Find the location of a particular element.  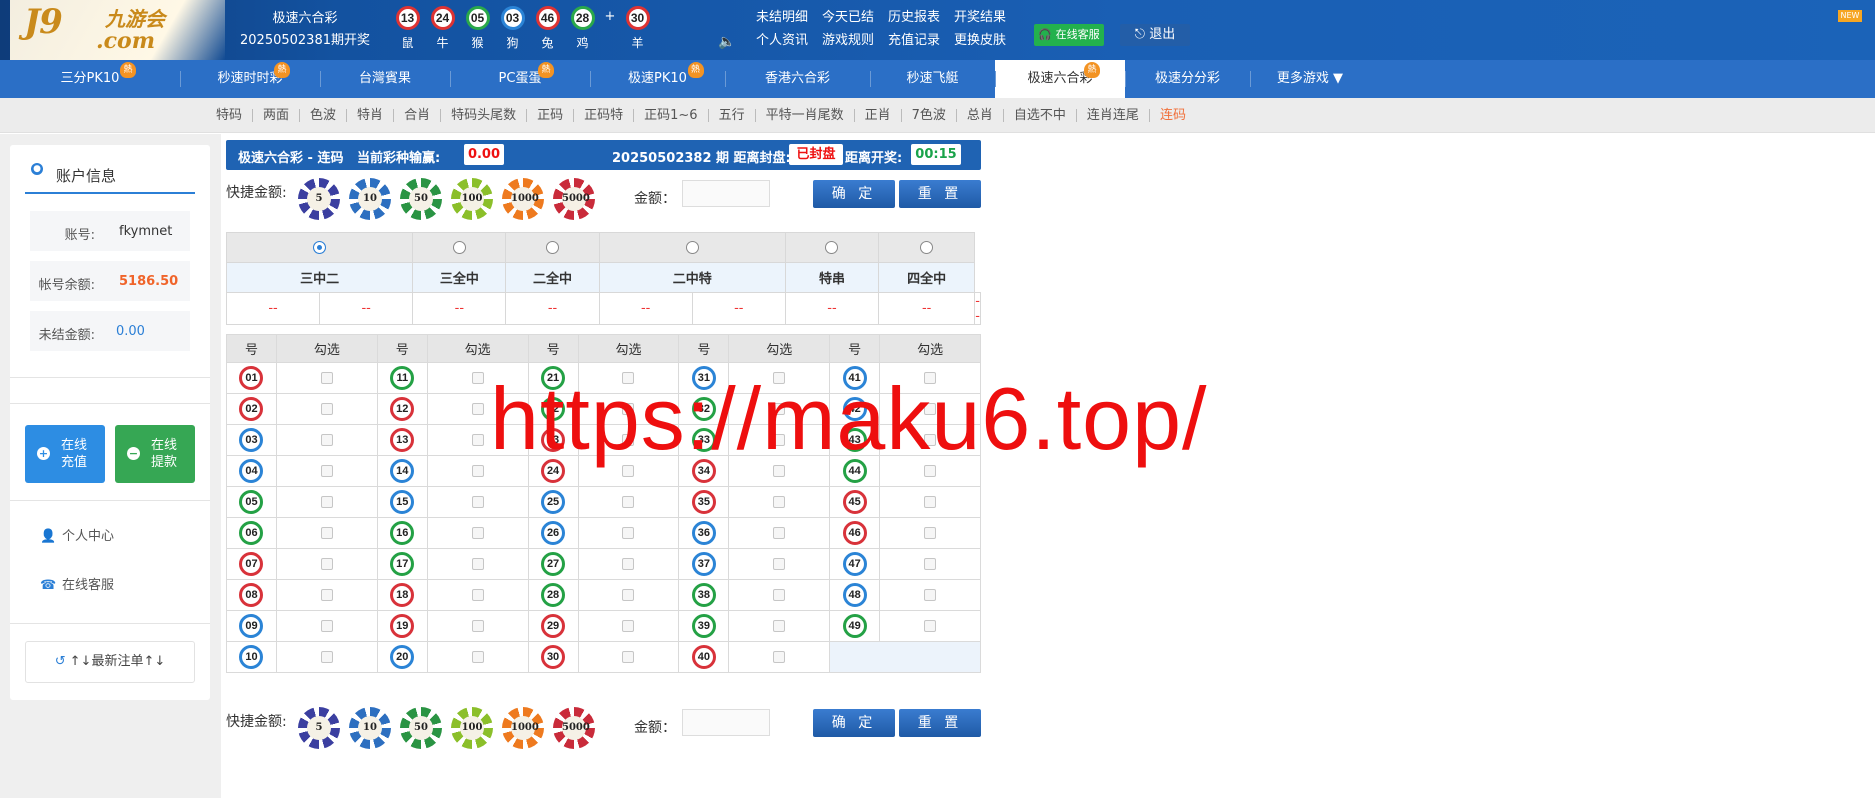

nav-tab: 三分PK10 熱 is located at coordinates (90, 79).